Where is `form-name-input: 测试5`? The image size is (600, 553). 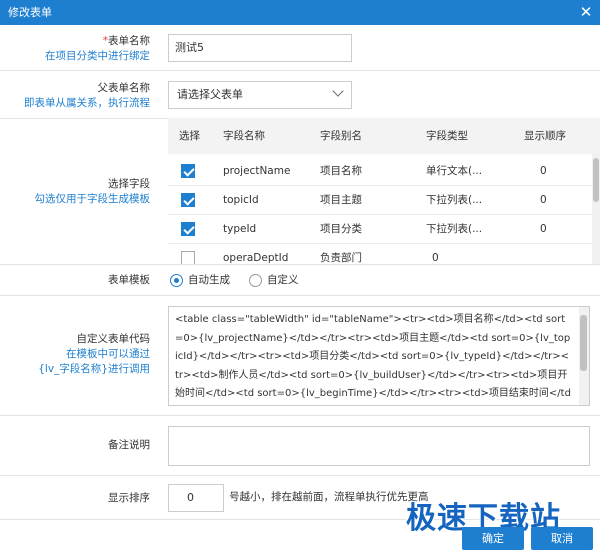
form-name-input: 测试5 is located at coordinates (260, 48).